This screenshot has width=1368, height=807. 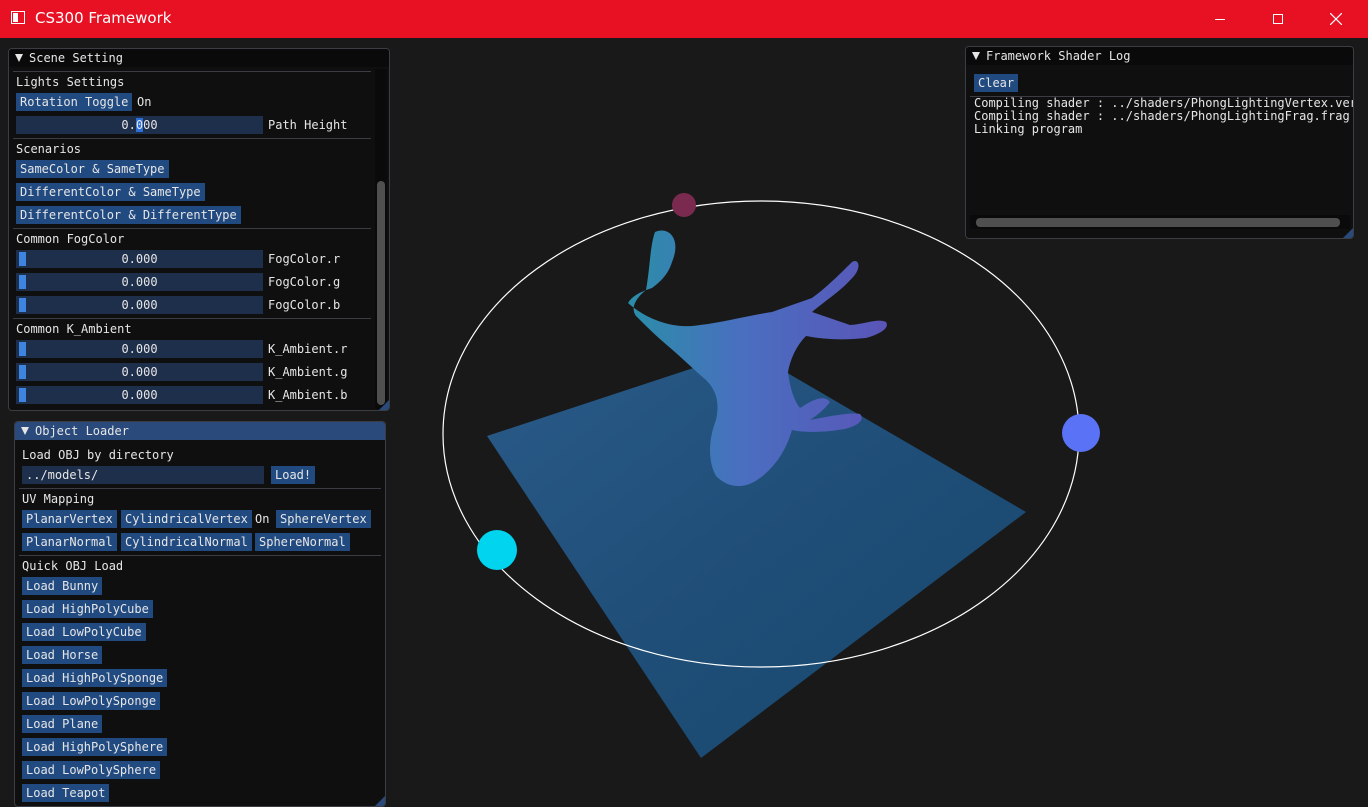 I want to click on load-lowpolysponge-button: Load LowPolySponge, so click(x=91, y=701).